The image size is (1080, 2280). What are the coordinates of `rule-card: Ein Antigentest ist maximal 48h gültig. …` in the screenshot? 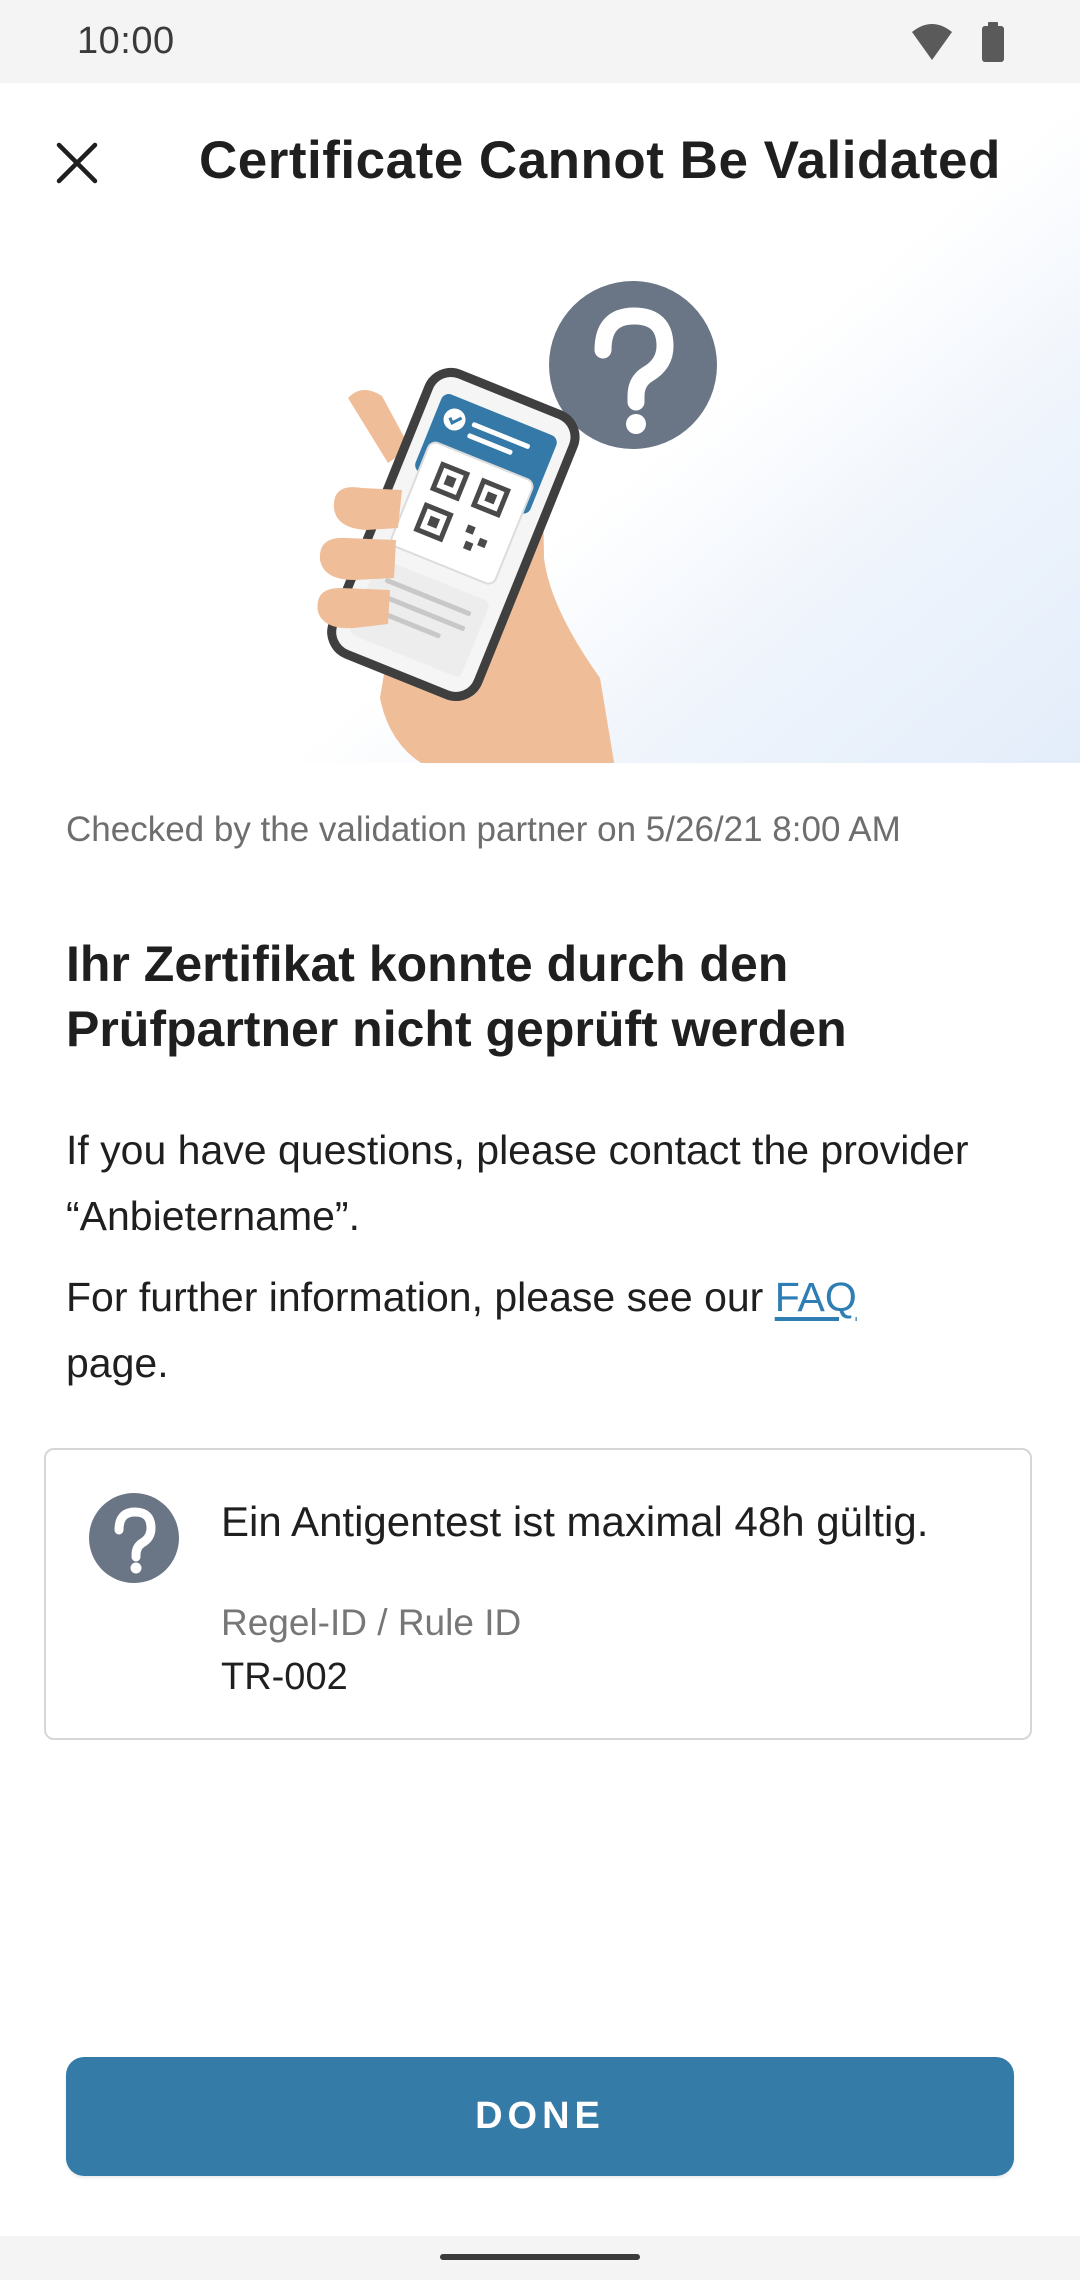 It's located at (538, 1594).